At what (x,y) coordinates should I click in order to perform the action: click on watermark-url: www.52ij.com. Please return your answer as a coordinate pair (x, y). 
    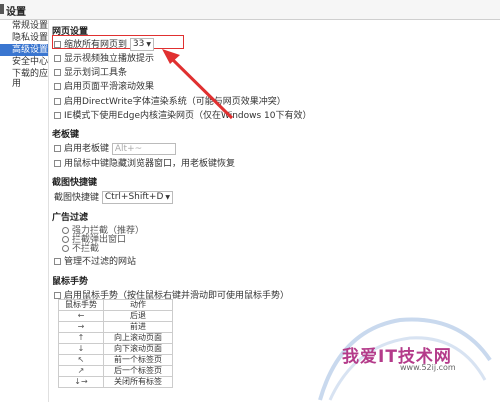
    Looking at the image, I should click on (428, 367).